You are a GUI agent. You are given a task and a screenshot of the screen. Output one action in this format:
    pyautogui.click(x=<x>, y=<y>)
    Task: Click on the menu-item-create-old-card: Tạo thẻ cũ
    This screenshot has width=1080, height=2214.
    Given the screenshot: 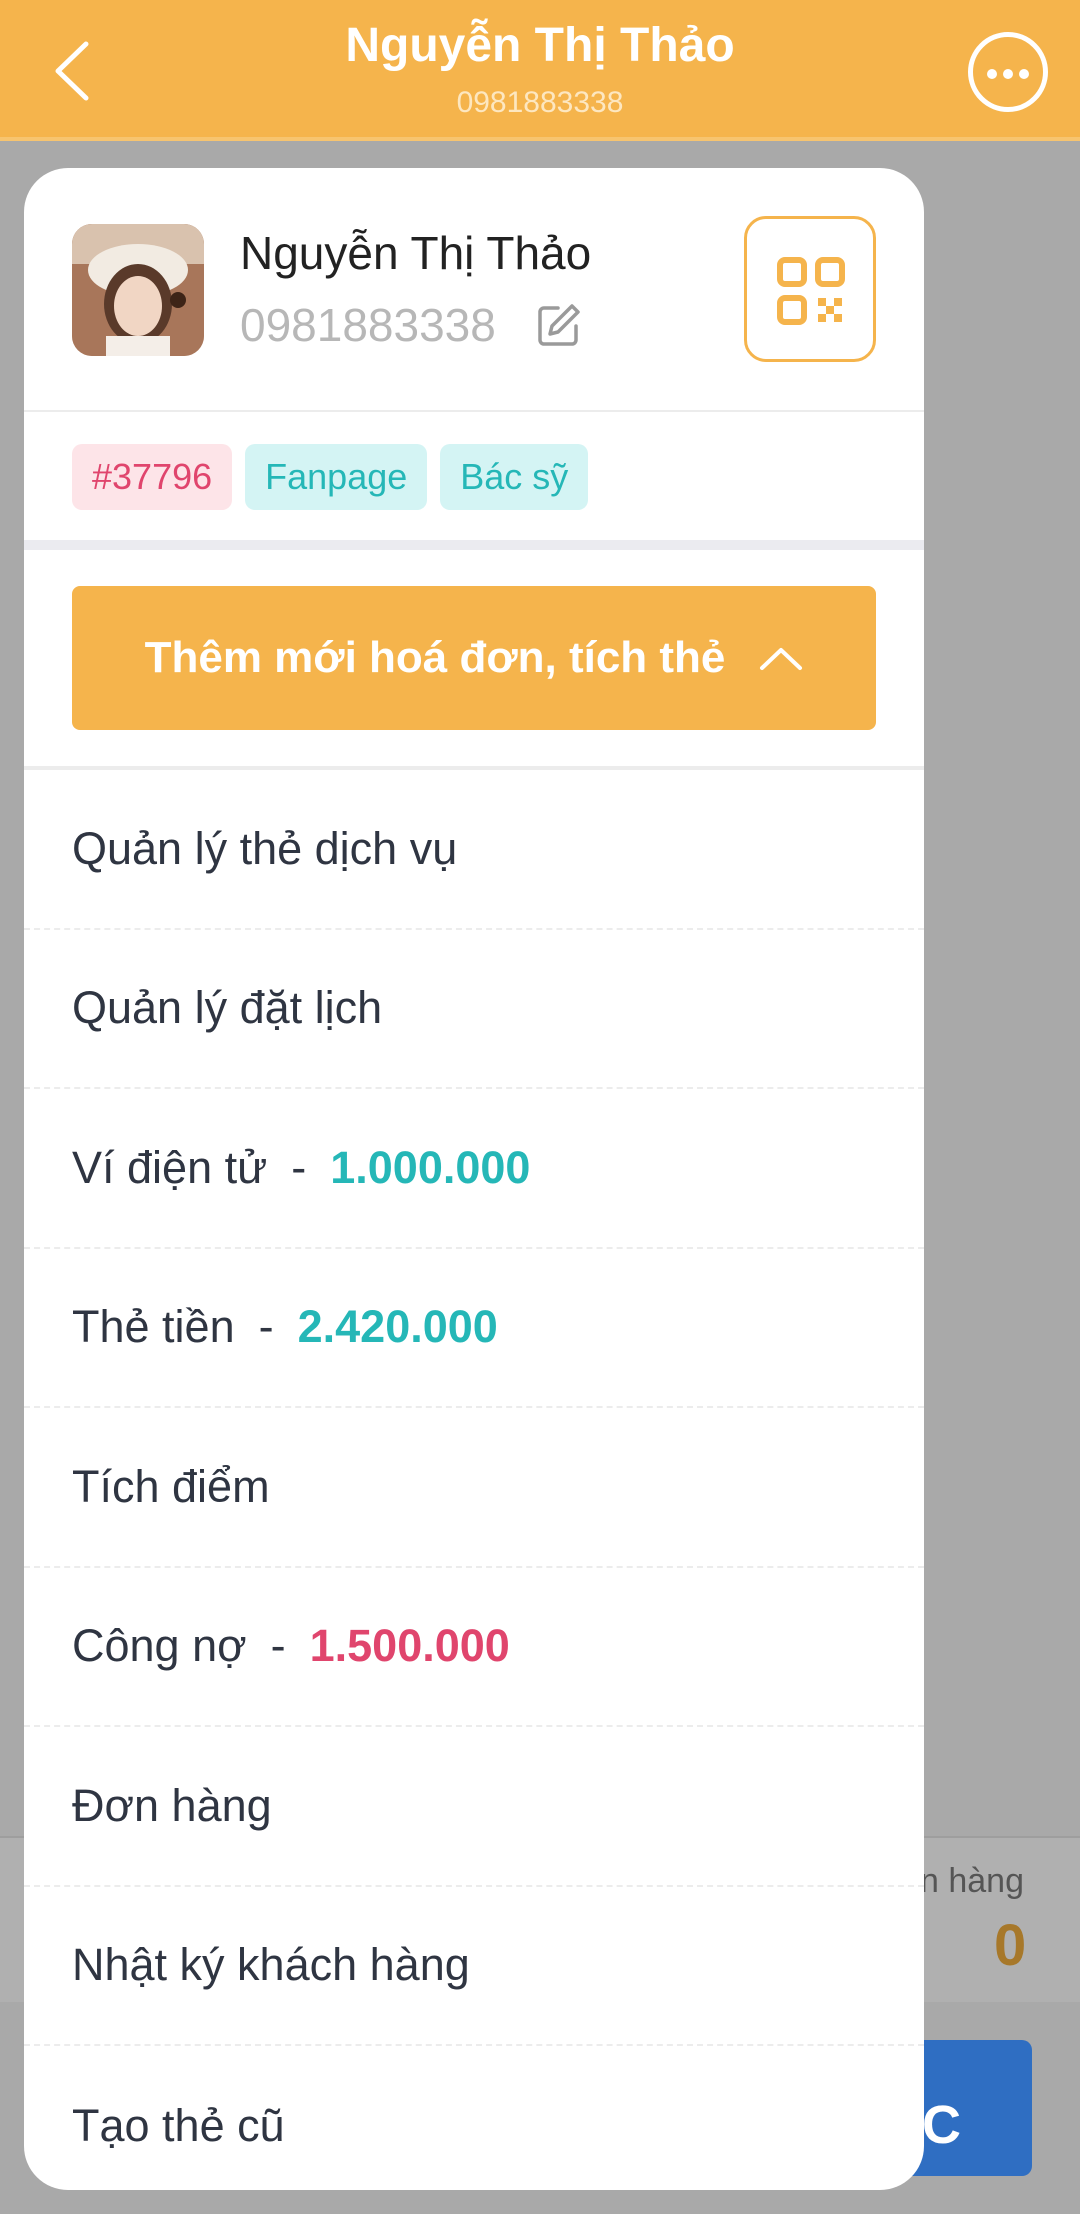 What is the action you would take?
    pyautogui.click(x=474, y=2118)
    